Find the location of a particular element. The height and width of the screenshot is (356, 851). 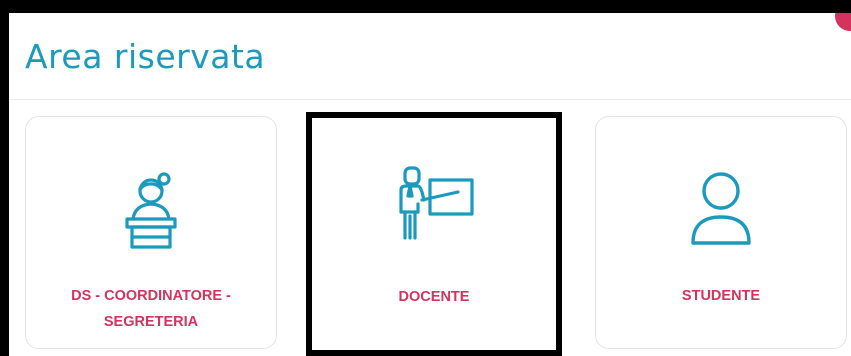

card-label: STUDENTE is located at coordinates (721, 296).